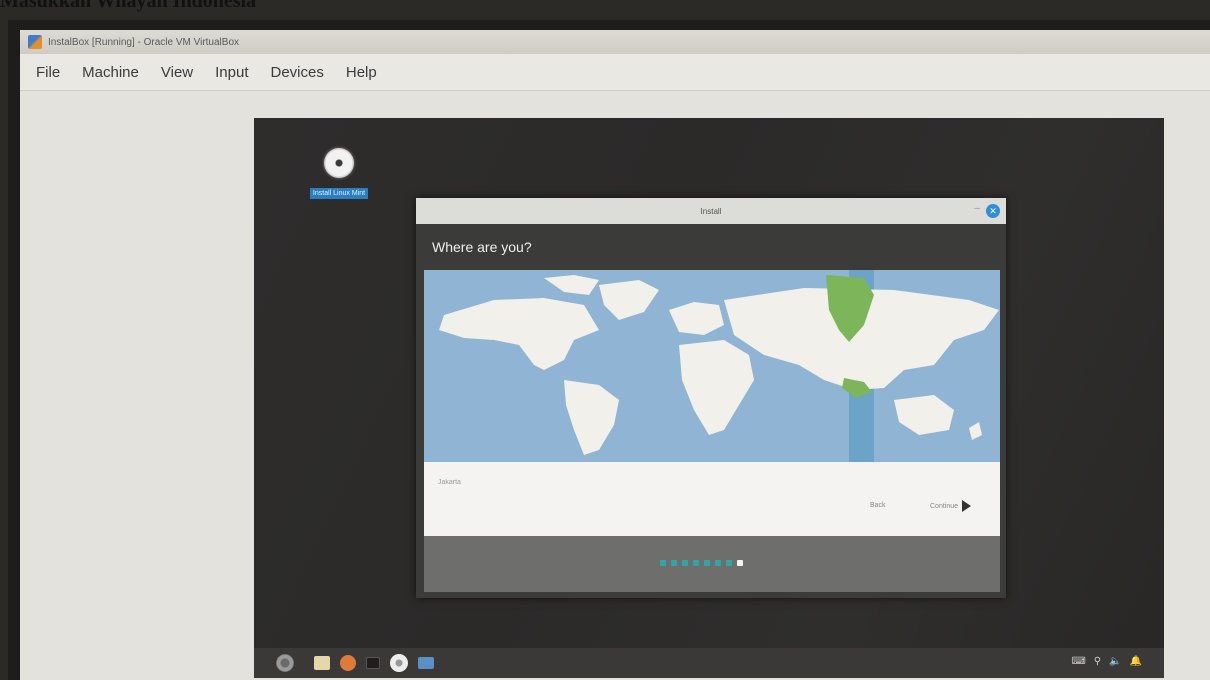 This screenshot has width=1210, height=680. Describe the element at coordinates (373, 663) in the screenshot. I see `terminal-icon` at that location.